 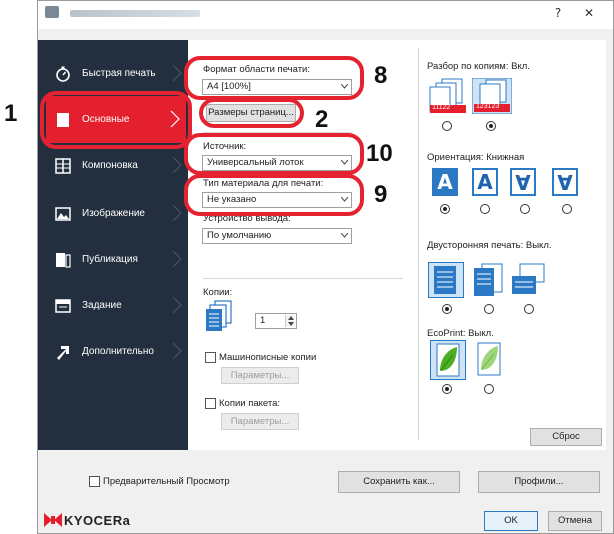 I want to click on typewritten-copies-checkbox, so click(x=210, y=357).